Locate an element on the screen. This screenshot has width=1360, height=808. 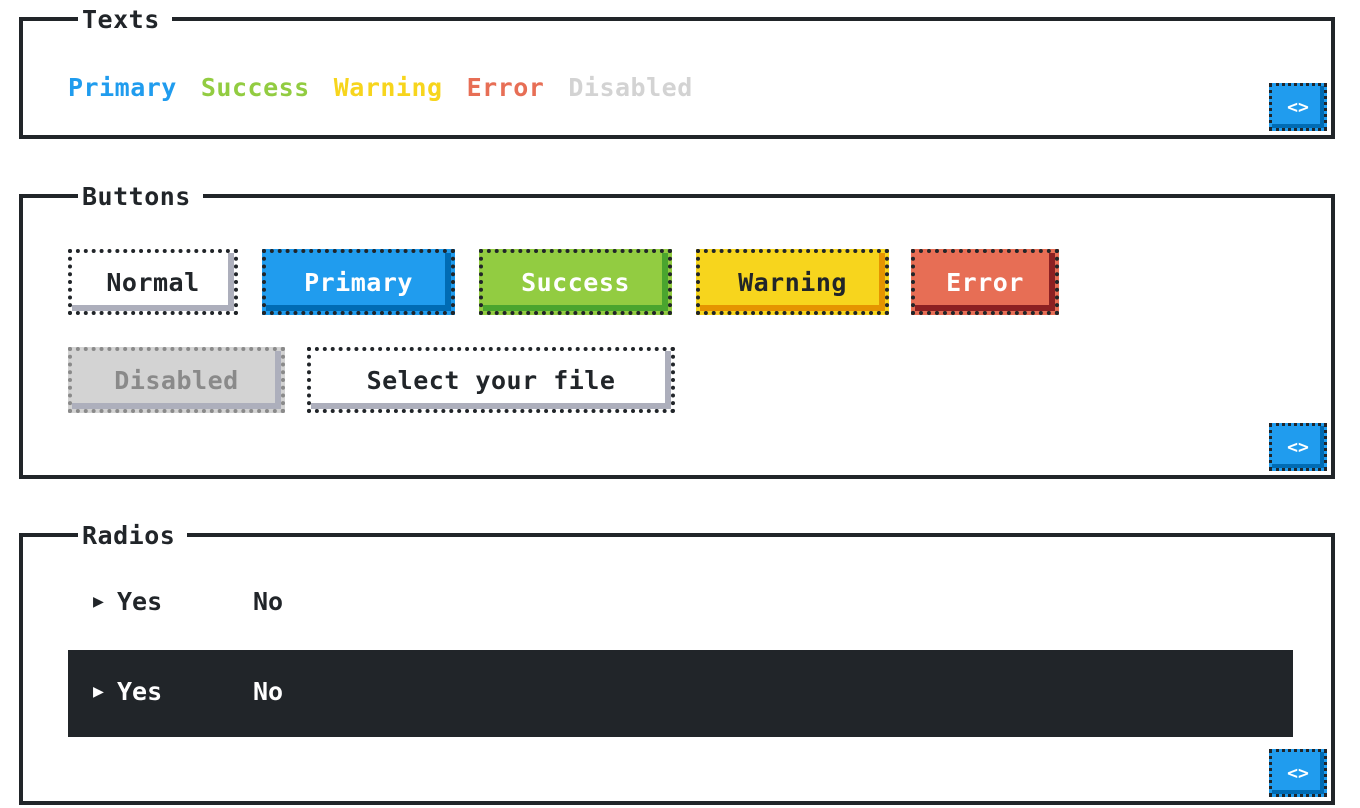
buttons-code-button: <> is located at coordinates (1298, 447).